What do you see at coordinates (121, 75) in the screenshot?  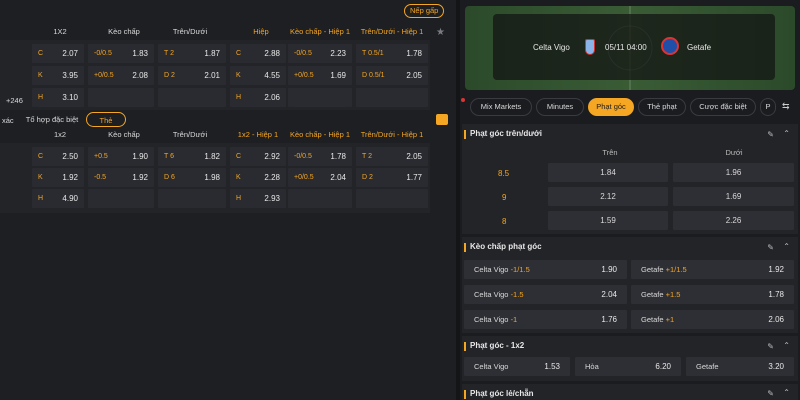 I see `odds-cell: +0/0.5 2.08` at bounding box center [121, 75].